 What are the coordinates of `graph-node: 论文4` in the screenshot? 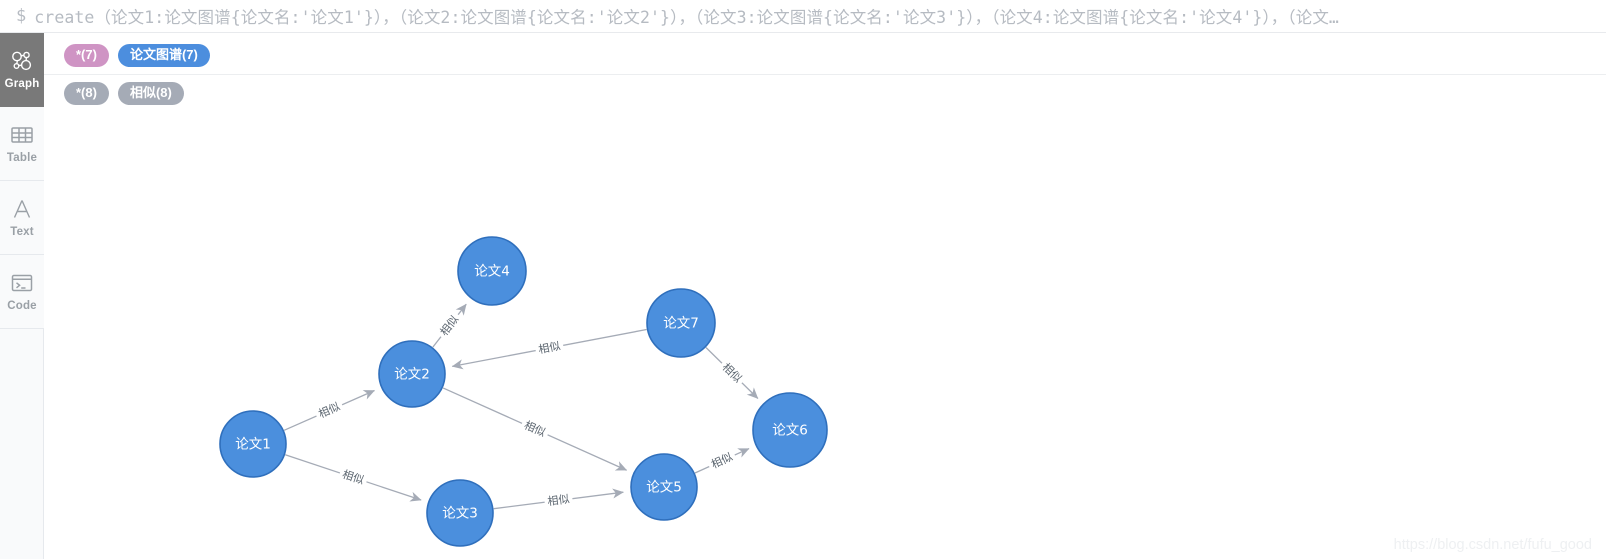 It's located at (492, 271).